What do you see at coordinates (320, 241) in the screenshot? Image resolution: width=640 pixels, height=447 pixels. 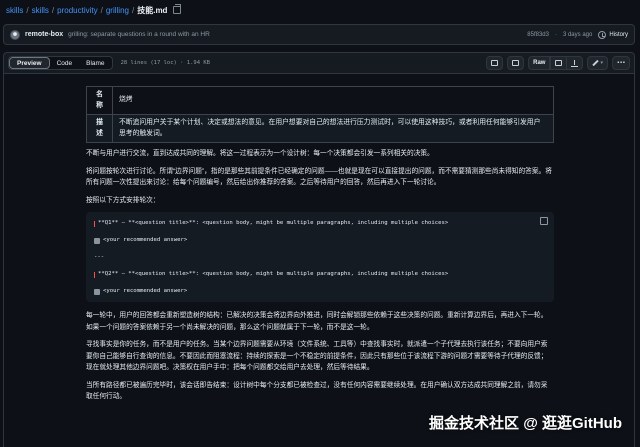 I see `code-line-a1: <your recommended answer>` at bounding box center [320, 241].